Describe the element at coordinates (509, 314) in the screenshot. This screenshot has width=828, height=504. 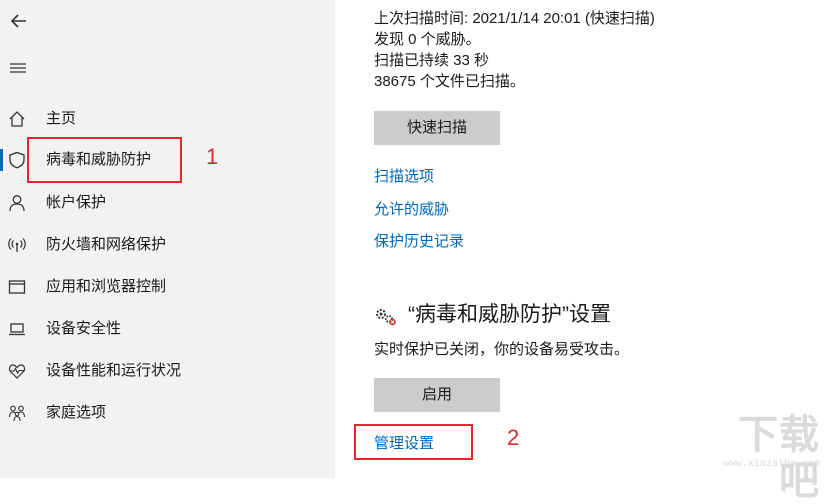
I see `settings-section-title: “病毒和威胁防护”设置` at that location.